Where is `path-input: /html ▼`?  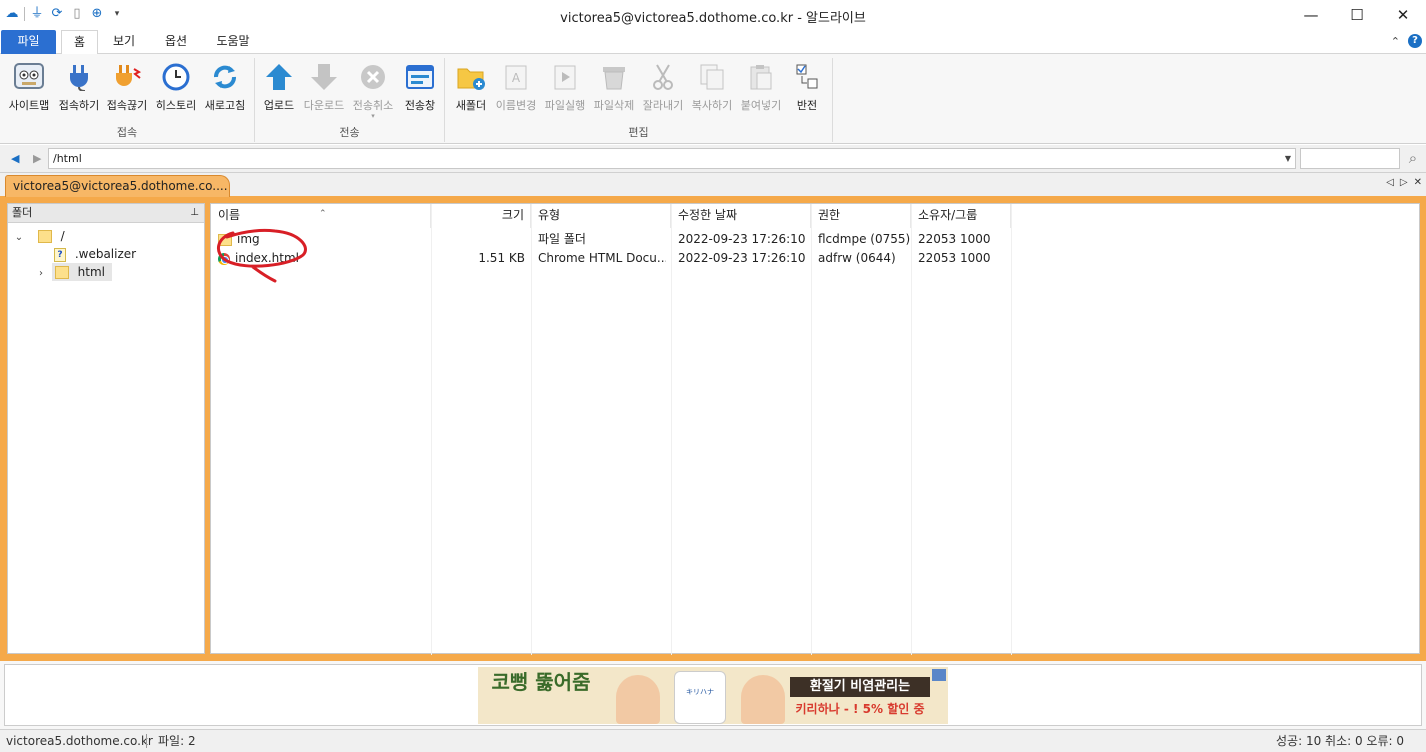
path-input: /html ▼ is located at coordinates (672, 158).